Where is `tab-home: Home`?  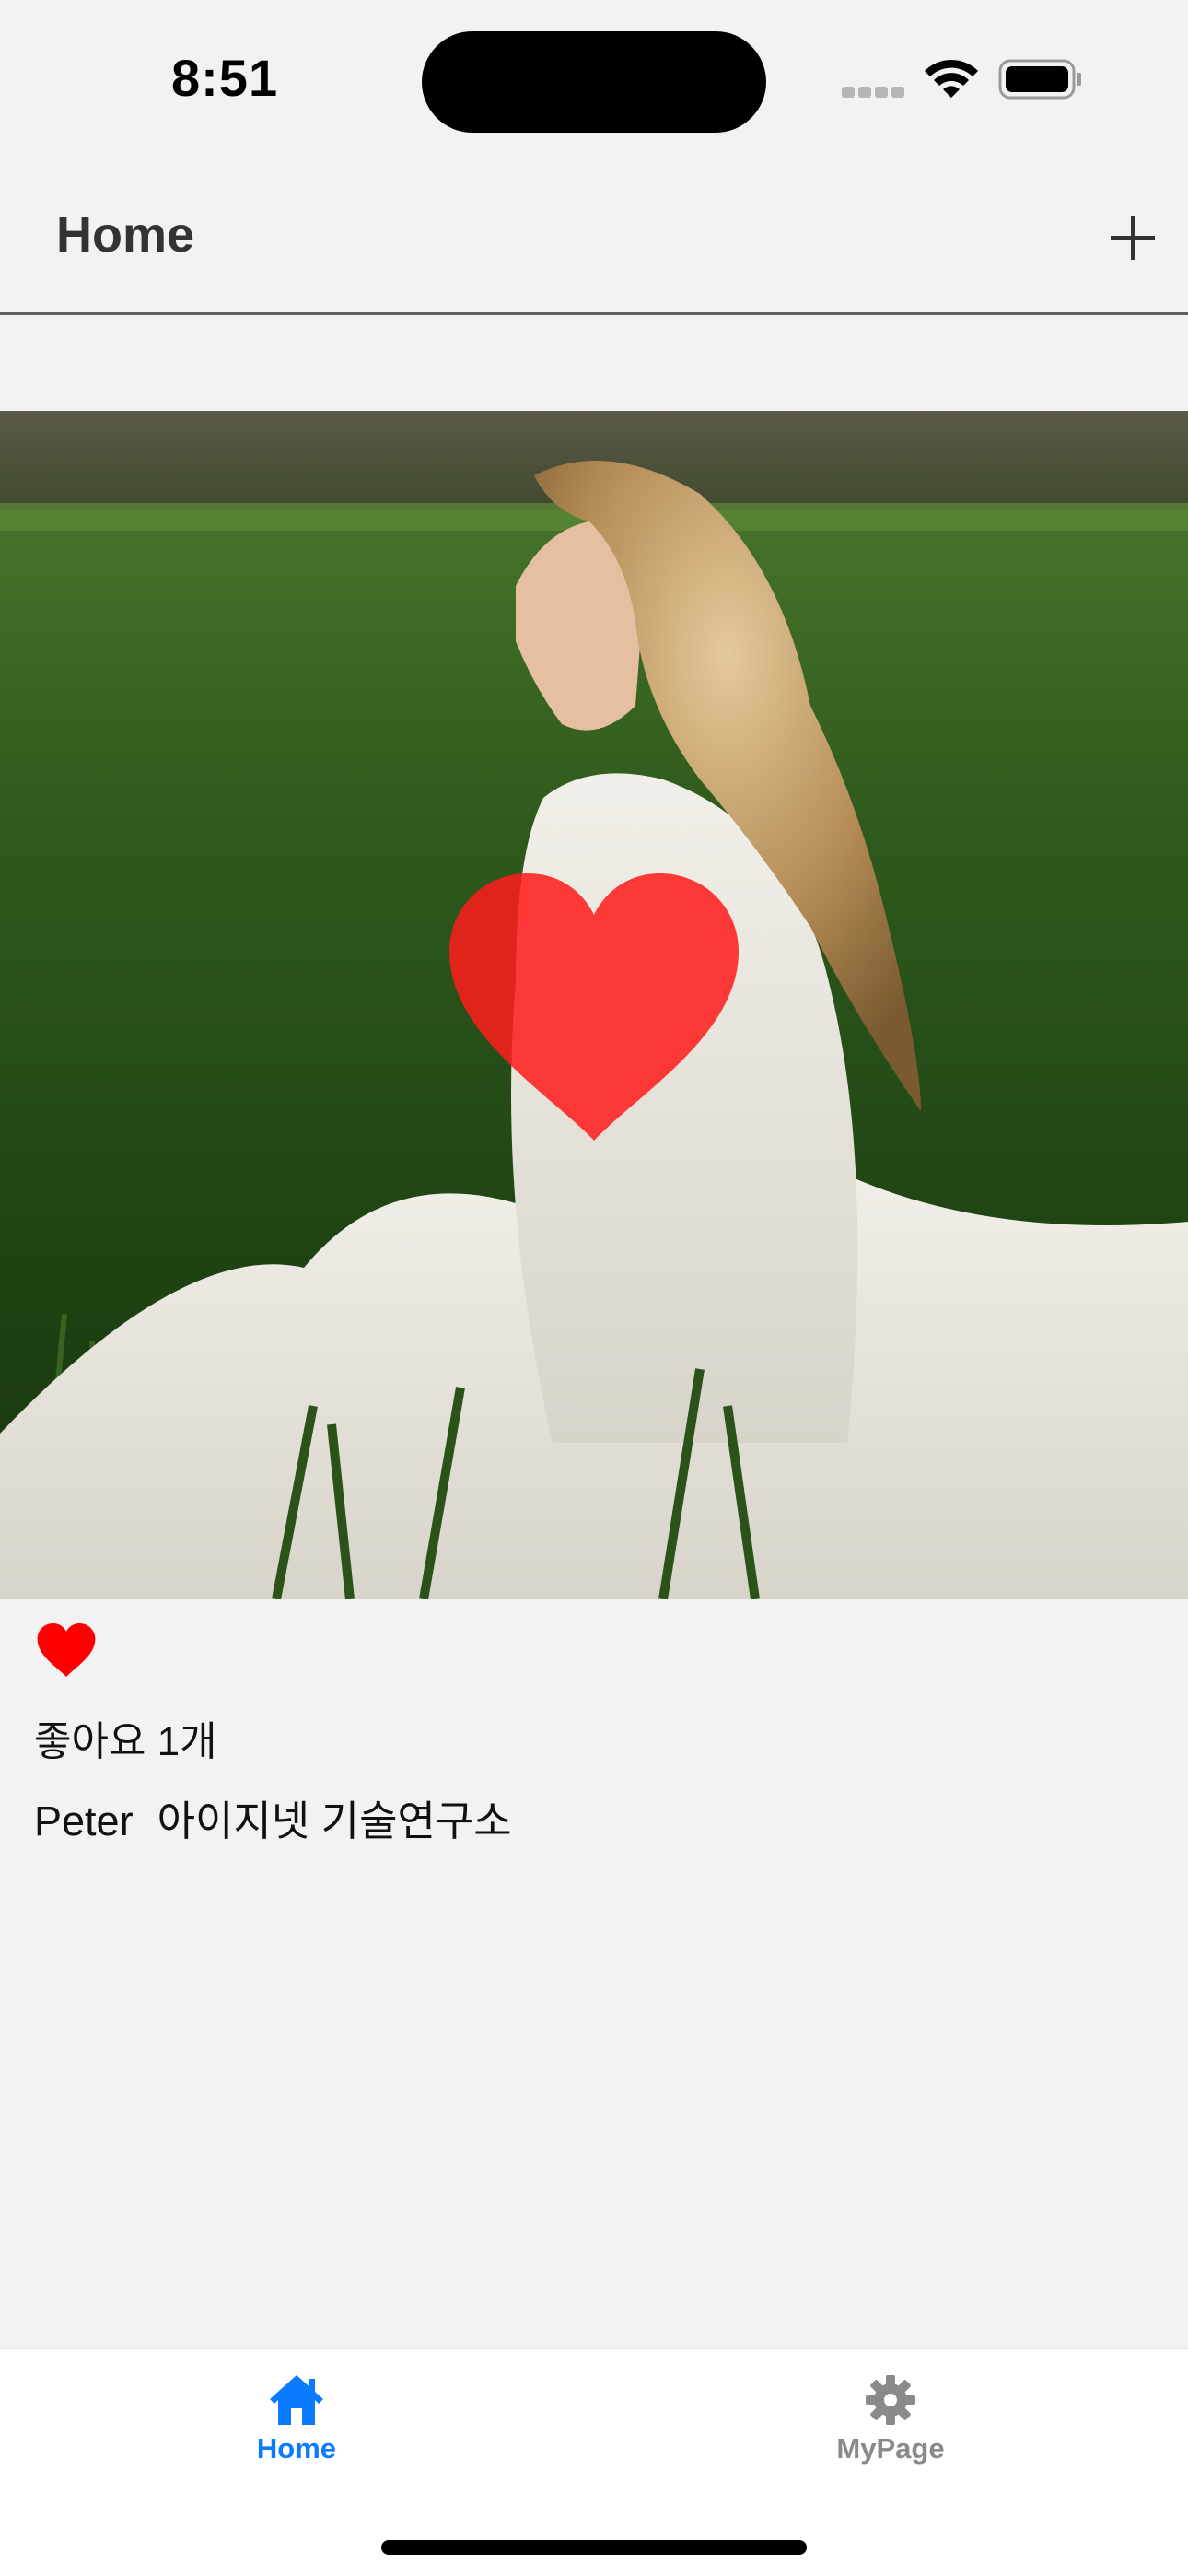 tab-home: Home is located at coordinates (296, 2428).